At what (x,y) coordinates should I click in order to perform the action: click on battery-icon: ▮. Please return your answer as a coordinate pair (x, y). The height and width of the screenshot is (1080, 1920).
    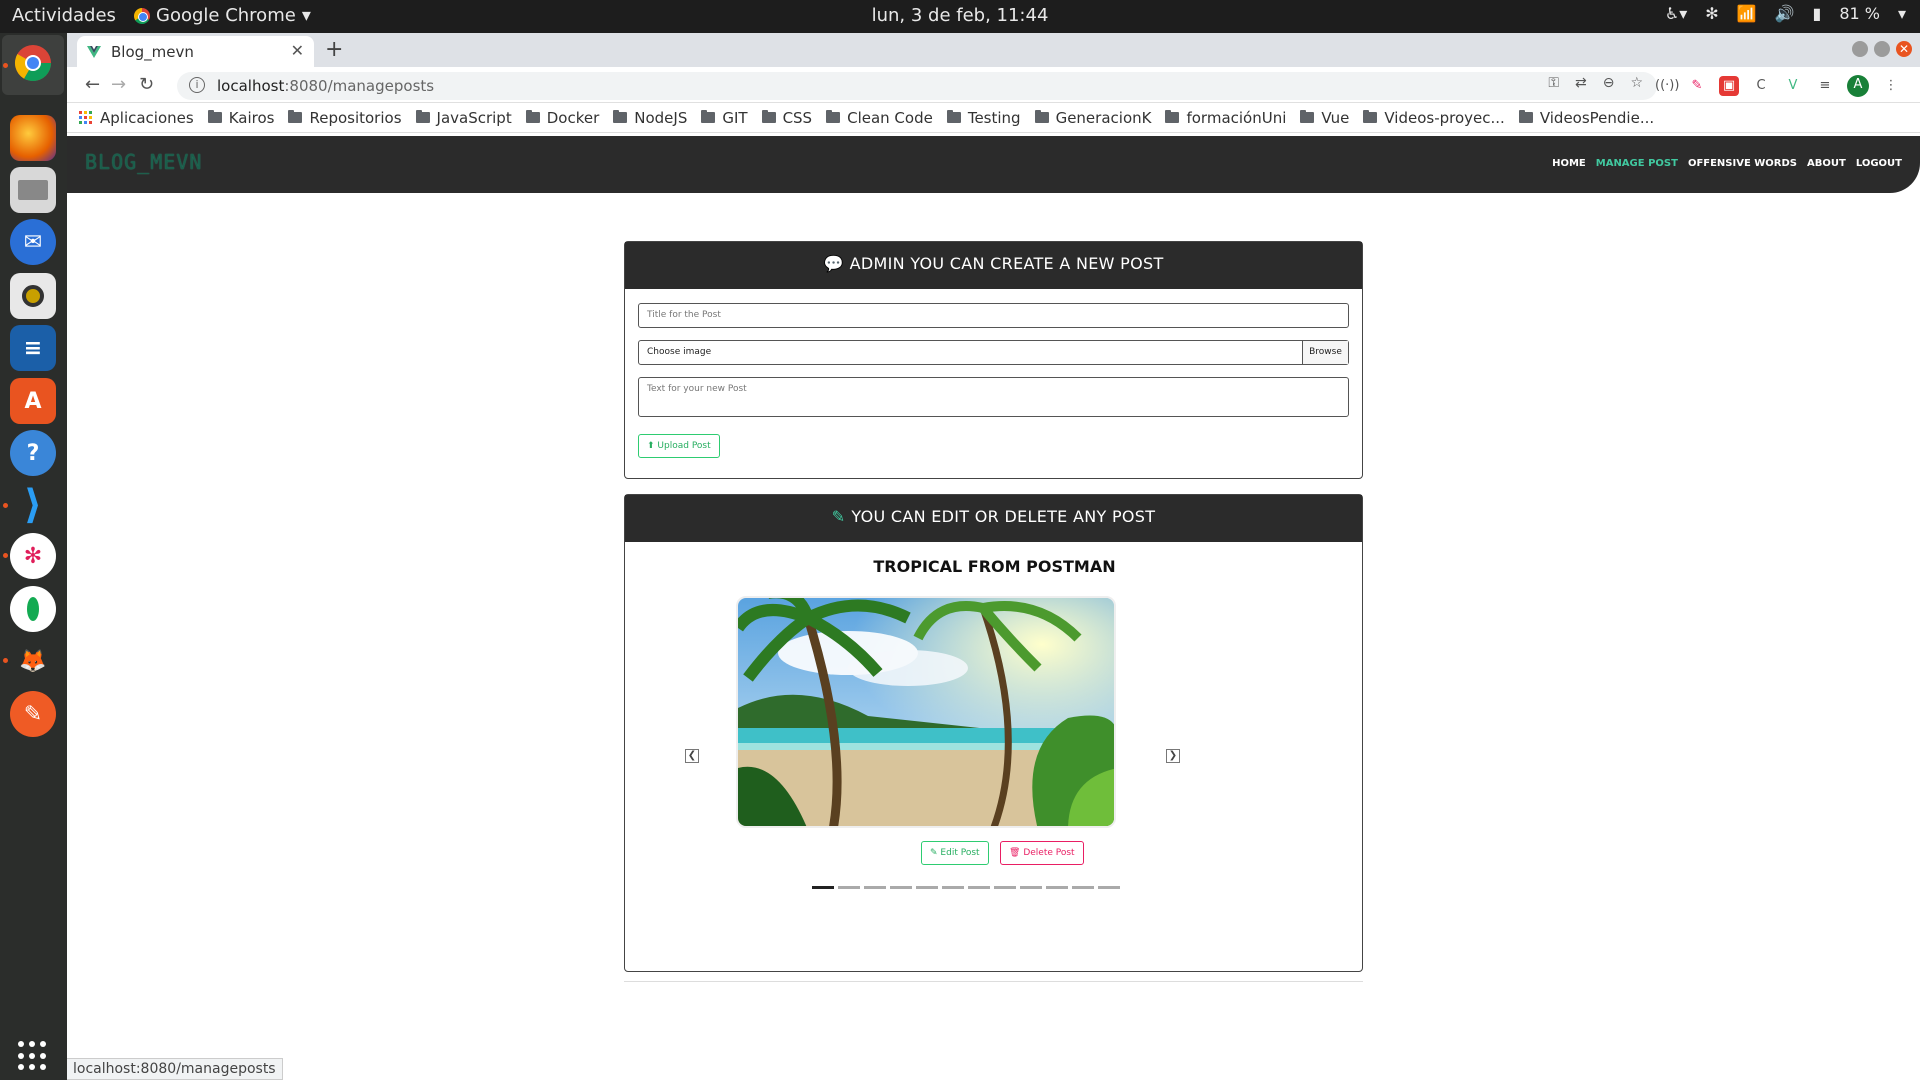
    Looking at the image, I should click on (1817, 13).